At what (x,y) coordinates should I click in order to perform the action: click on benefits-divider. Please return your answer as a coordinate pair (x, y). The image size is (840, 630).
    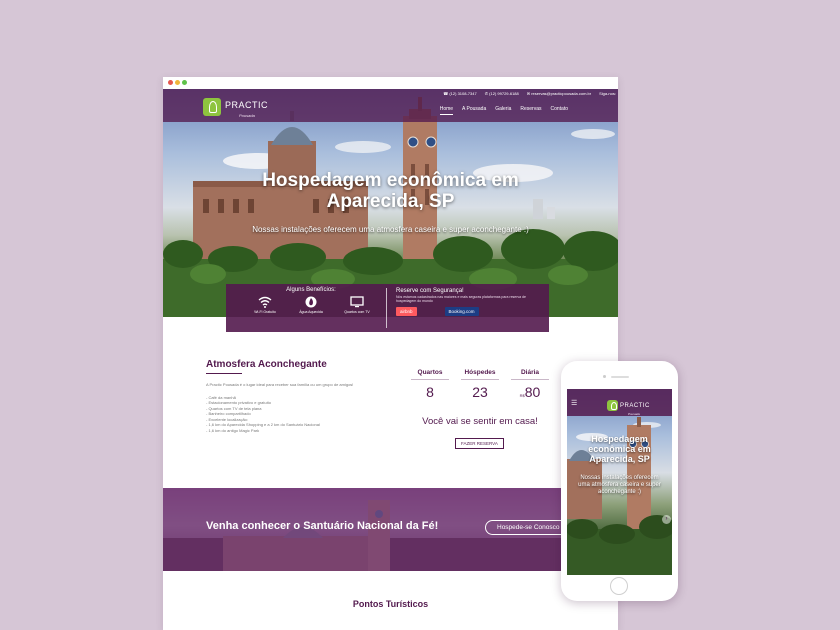
    Looking at the image, I should click on (386, 308).